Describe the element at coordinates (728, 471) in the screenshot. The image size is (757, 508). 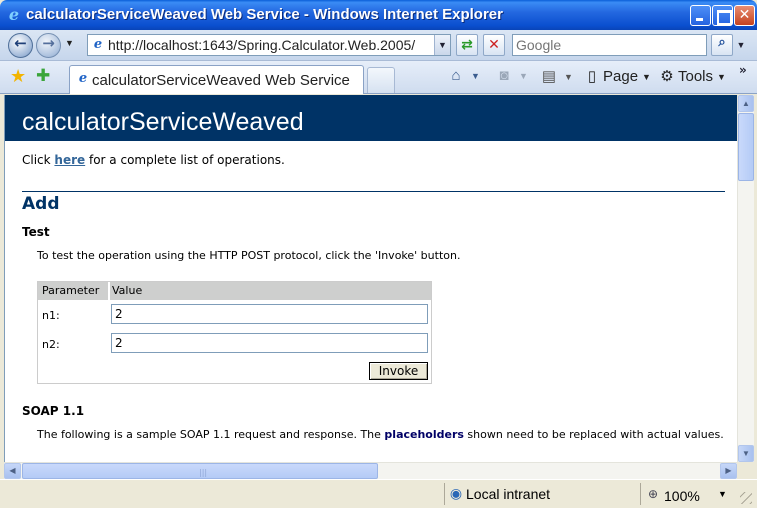
I see `scroll-right-button: ▶` at that location.